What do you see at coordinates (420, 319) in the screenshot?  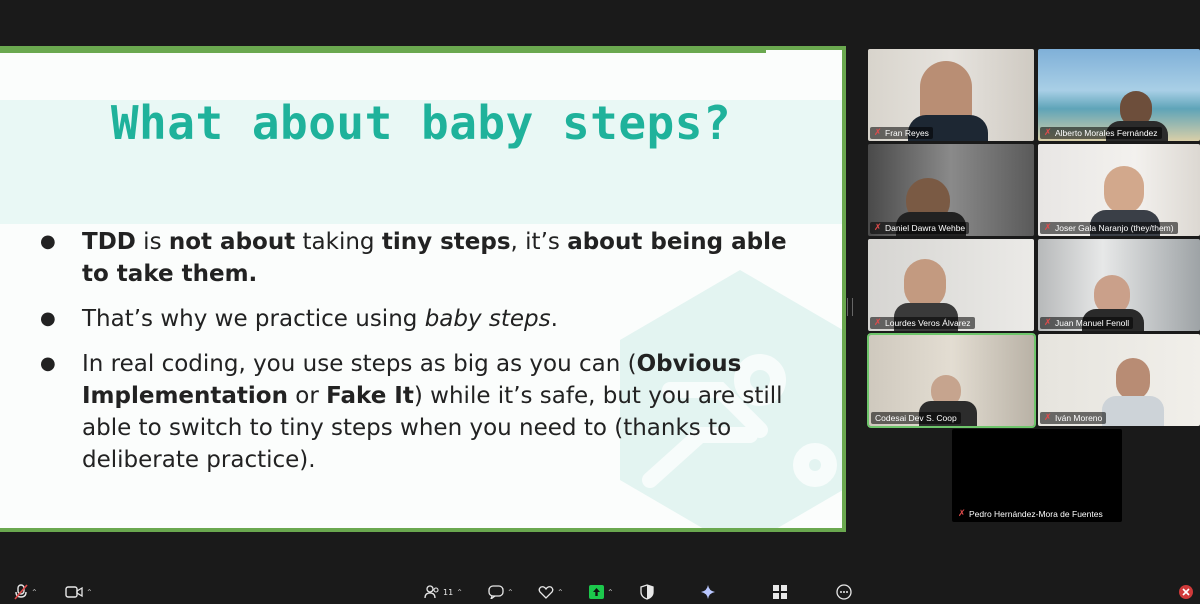 I see `bullet-item: That’s why we practice using baby steps.` at bounding box center [420, 319].